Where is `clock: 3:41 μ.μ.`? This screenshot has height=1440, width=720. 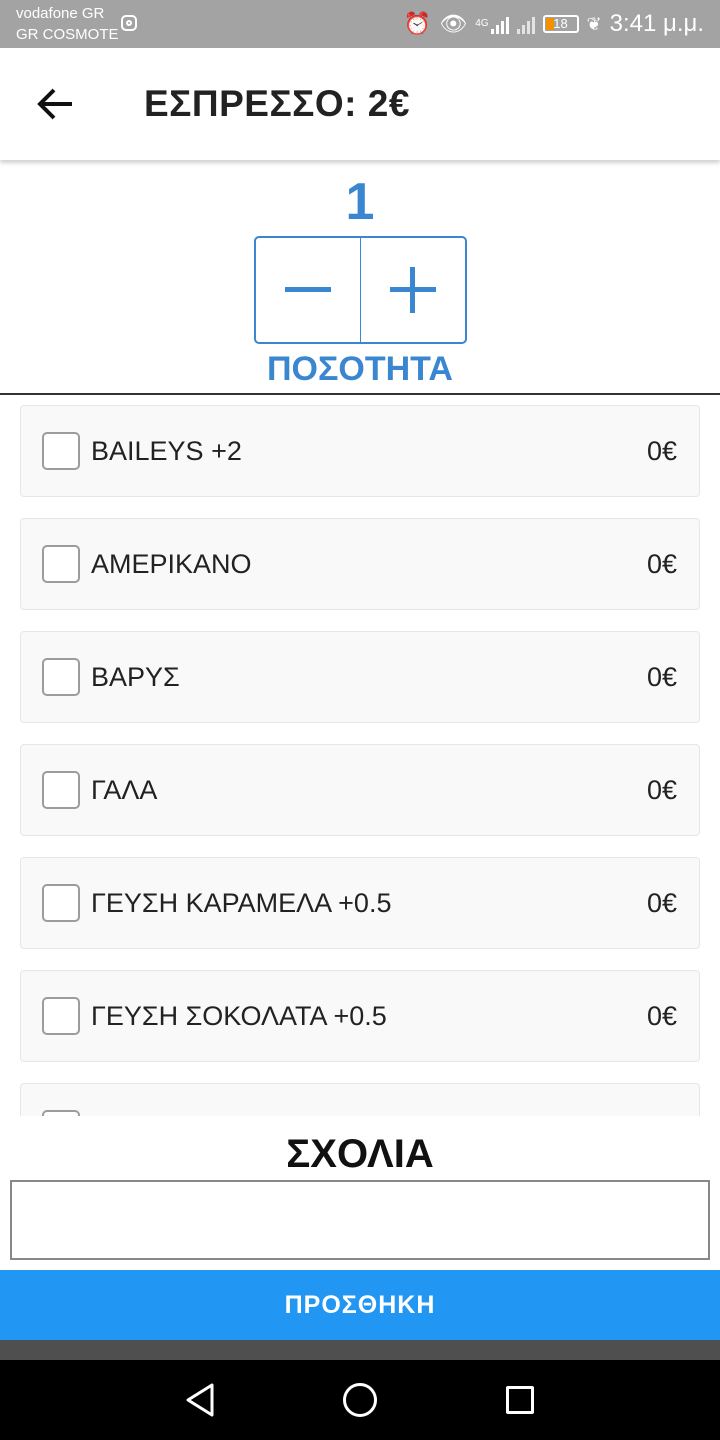
clock: 3:41 μ.μ. is located at coordinates (656, 23).